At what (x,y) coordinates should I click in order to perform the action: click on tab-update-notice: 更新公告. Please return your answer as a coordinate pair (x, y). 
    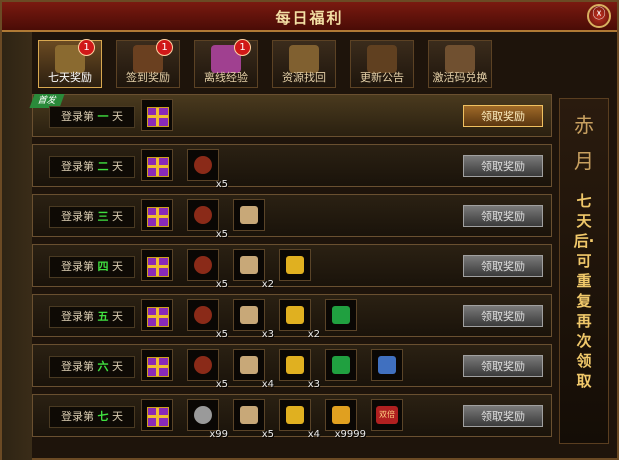
    Looking at the image, I should click on (382, 64).